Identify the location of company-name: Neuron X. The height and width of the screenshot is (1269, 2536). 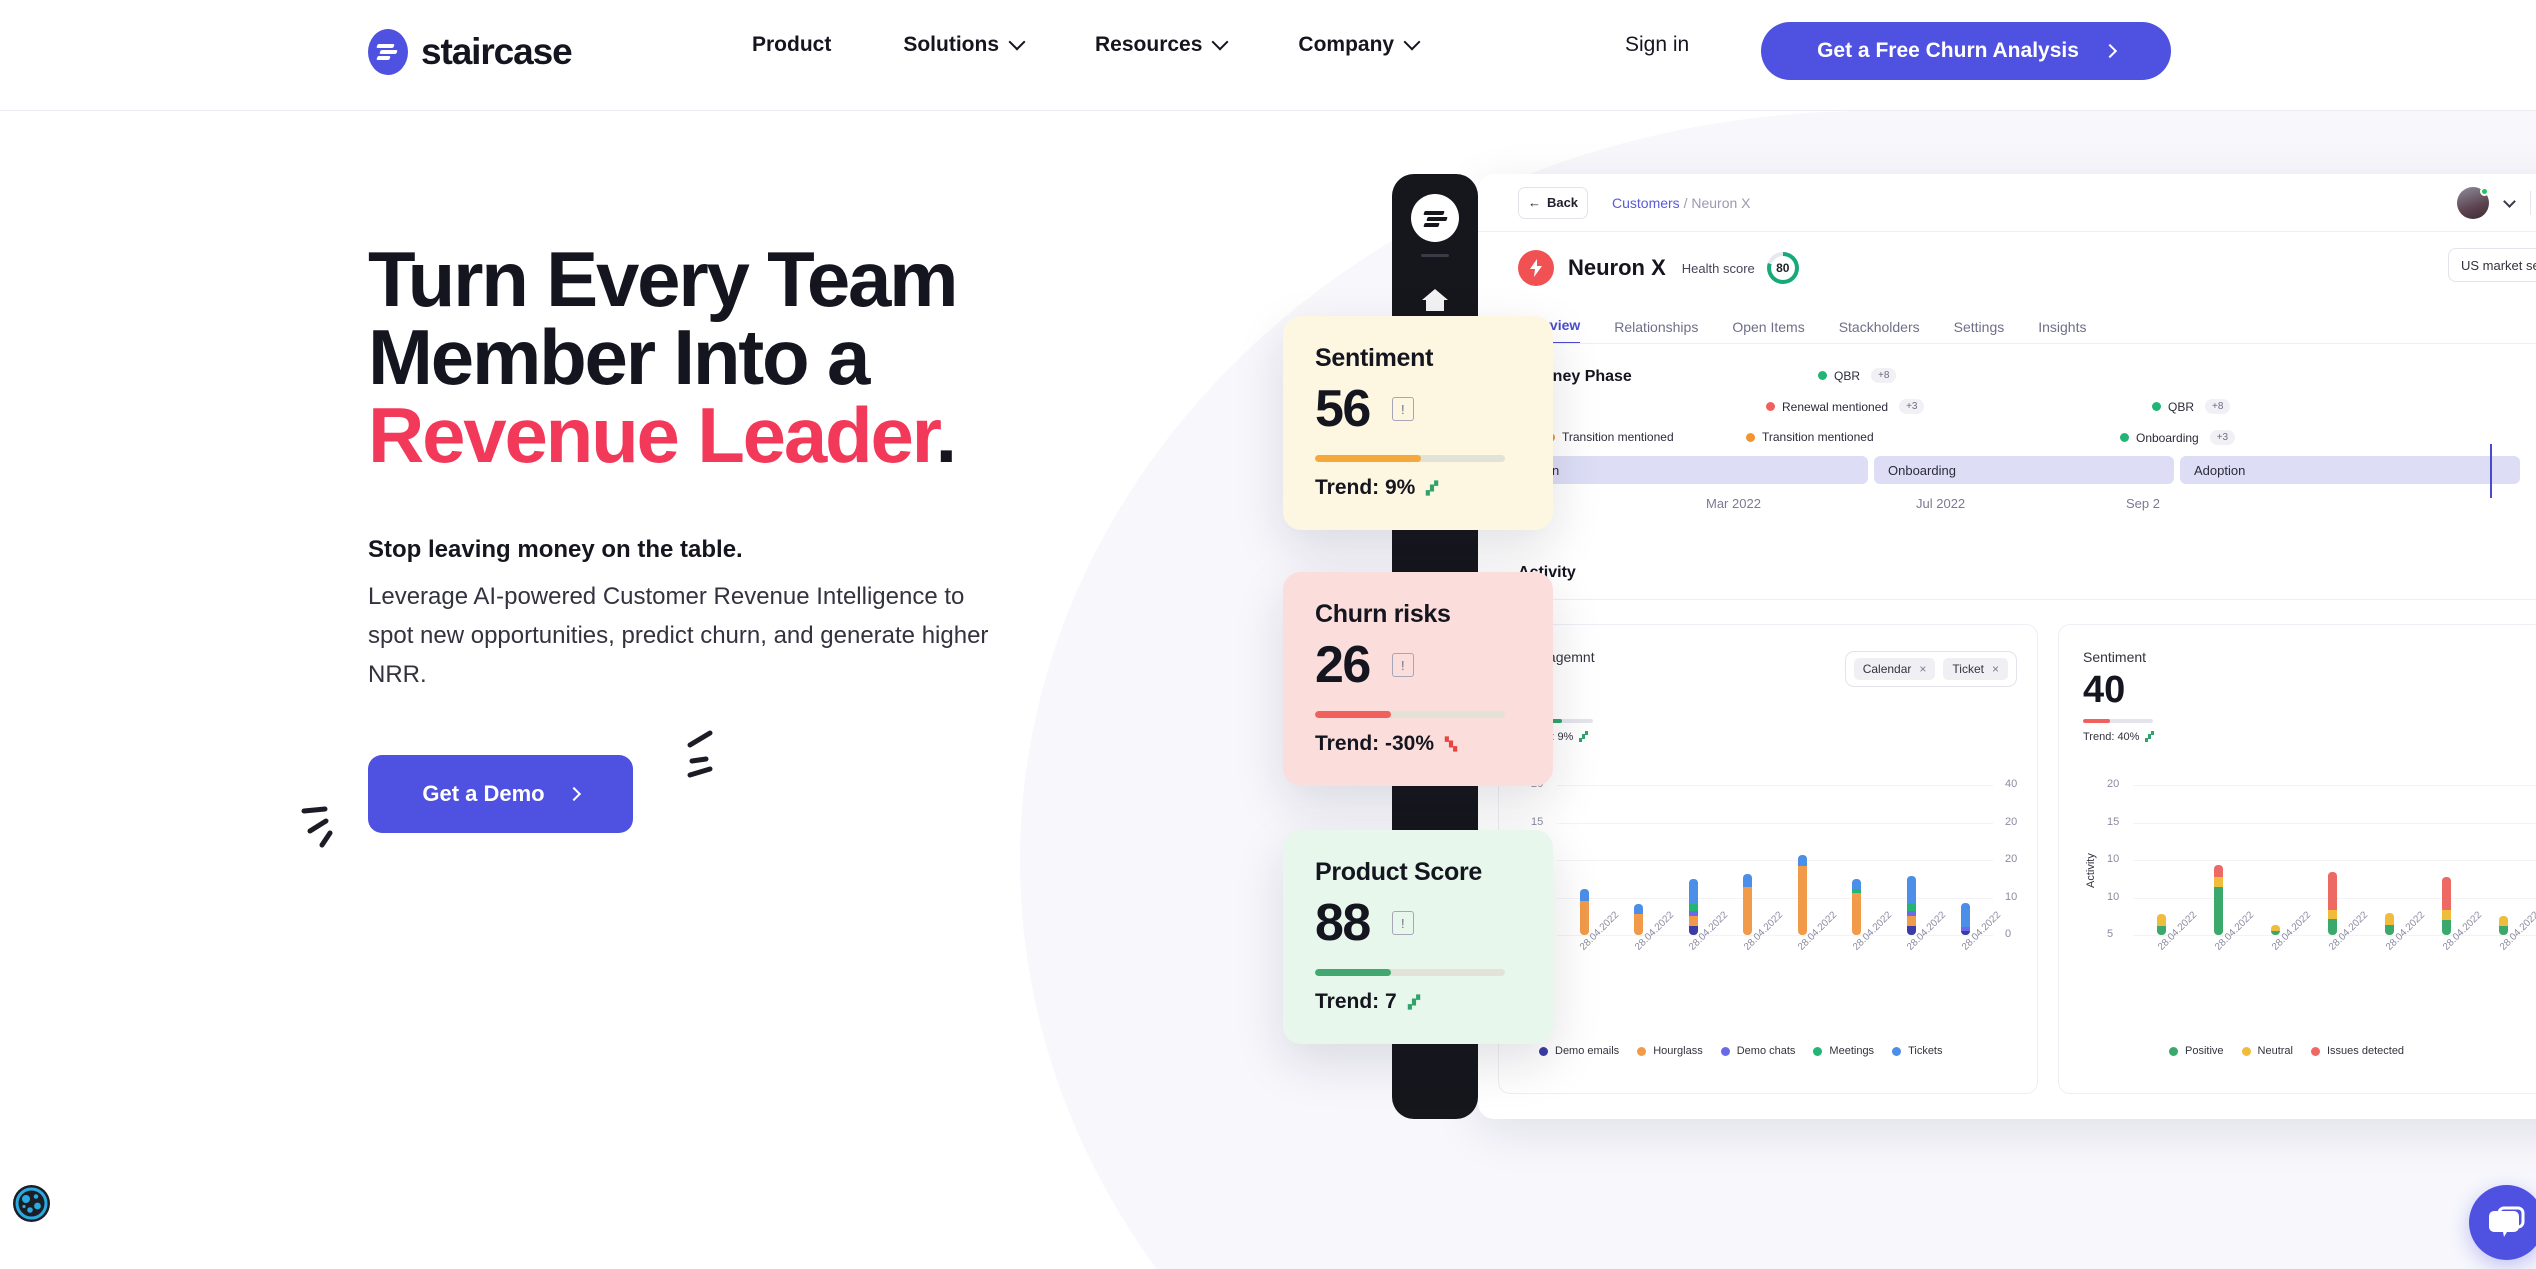
(1617, 267).